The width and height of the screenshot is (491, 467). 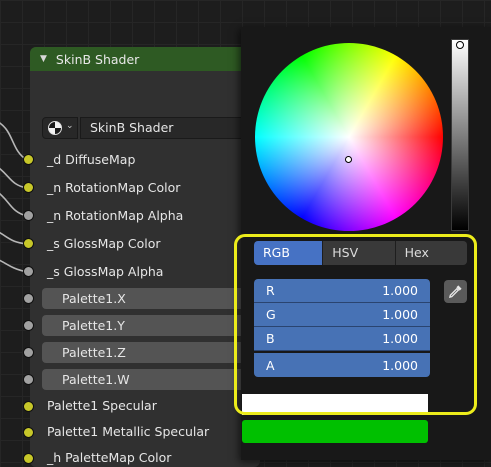 I want to click on socket-label: _h PaletteMap Color, so click(x=109, y=457).